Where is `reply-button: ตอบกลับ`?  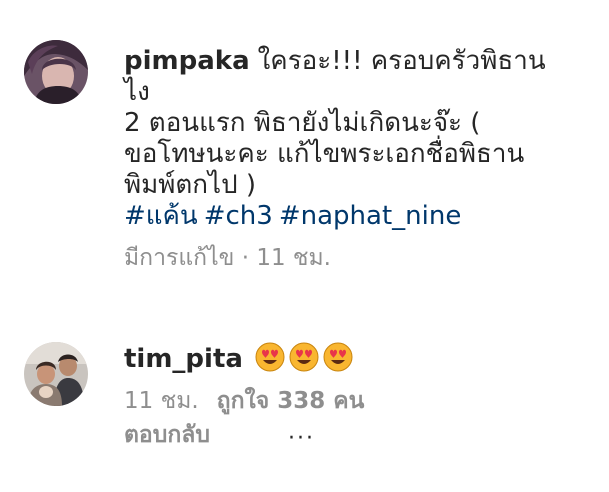 reply-button: ตอบกลับ is located at coordinates (359, 435).